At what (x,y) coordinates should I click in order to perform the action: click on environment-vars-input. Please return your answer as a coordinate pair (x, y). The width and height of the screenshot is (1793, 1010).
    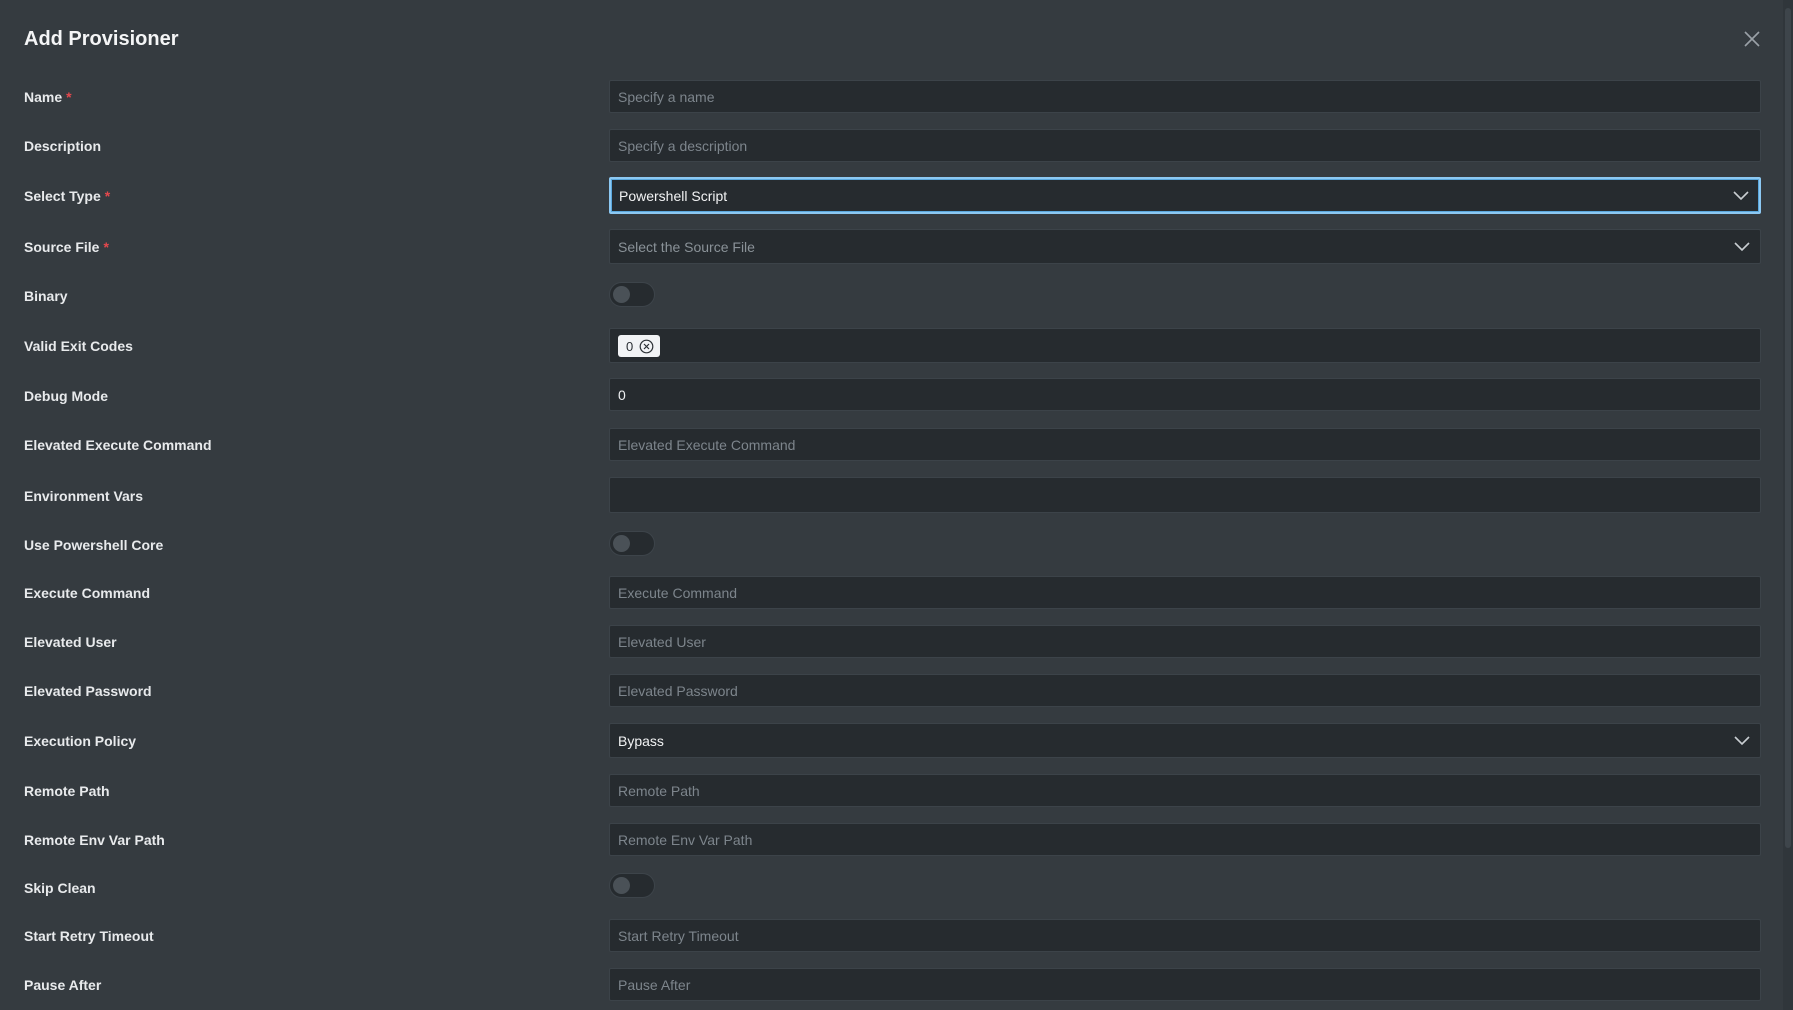
    Looking at the image, I should click on (1185, 495).